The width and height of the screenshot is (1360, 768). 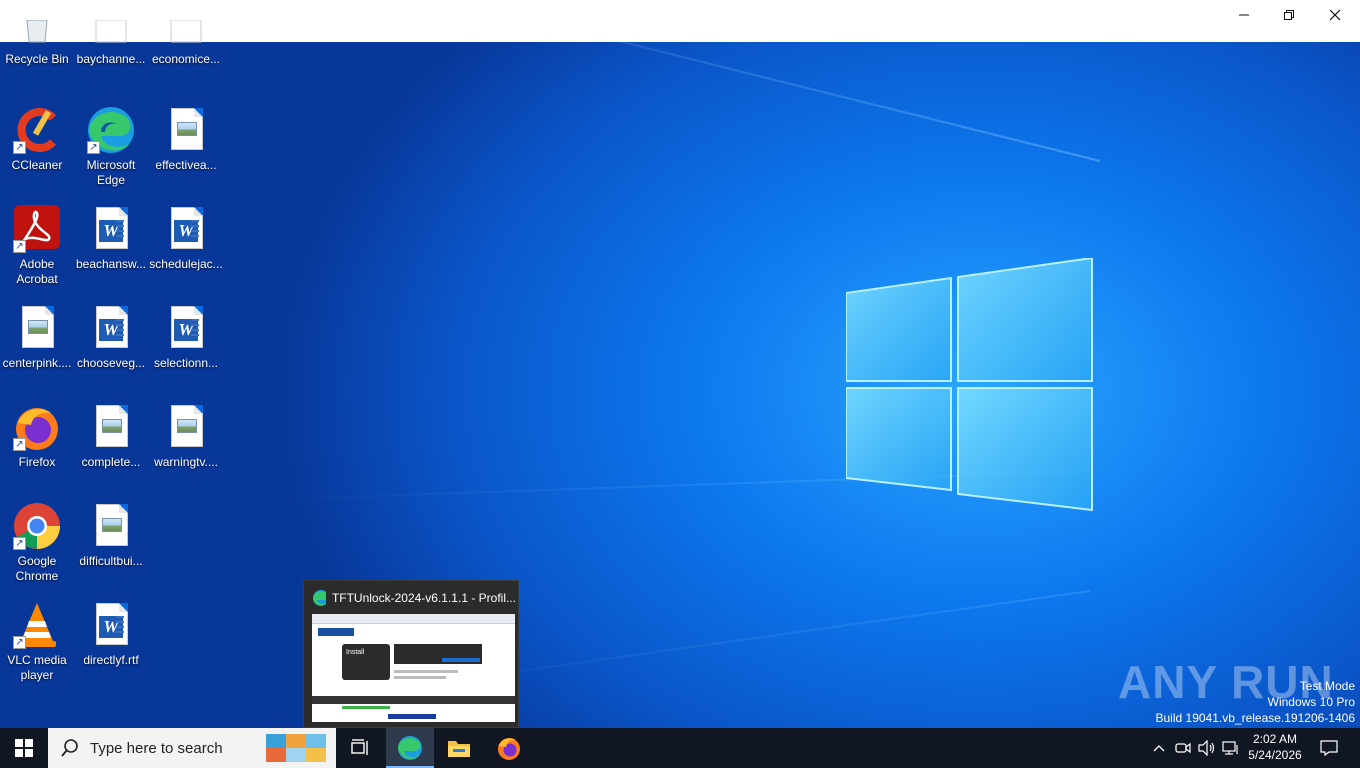 I want to click on taskbar-edge-button, so click(x=410, y=748).